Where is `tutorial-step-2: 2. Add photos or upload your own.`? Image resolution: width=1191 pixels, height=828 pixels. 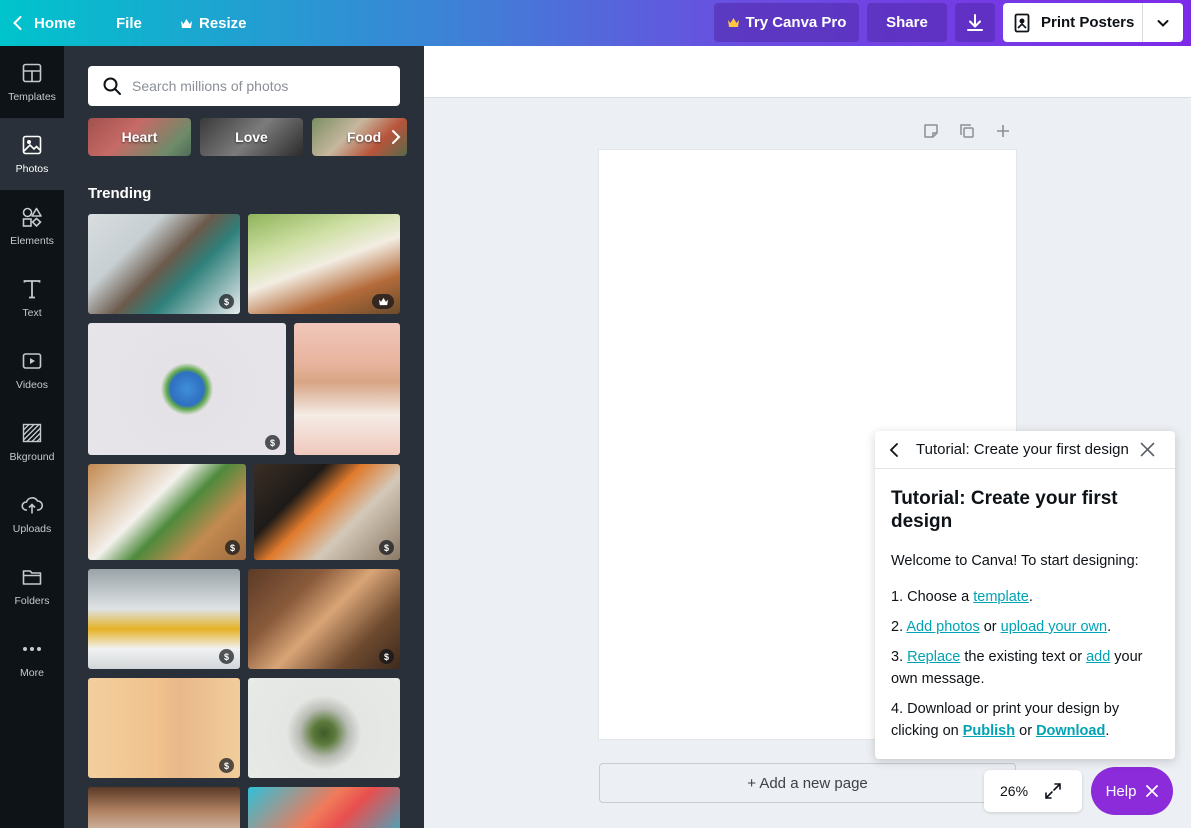
tutorial-step-2: 2. Add photos or upload your own. is located at coordinates (1026, 627).